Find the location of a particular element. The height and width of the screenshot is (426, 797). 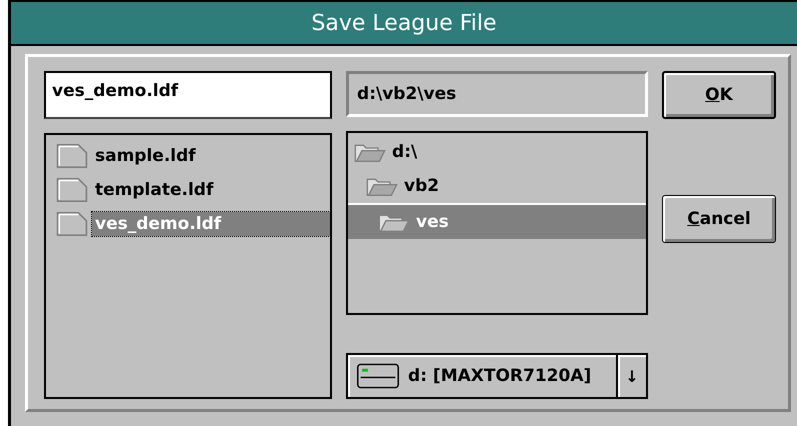

window-title: Save League File is located at coordinates (404, 23).